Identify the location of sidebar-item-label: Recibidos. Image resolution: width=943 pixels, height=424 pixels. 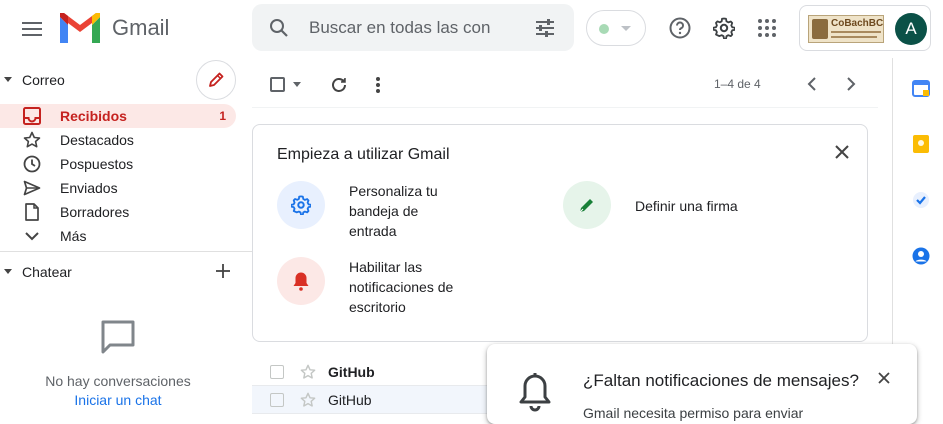
(93, 116).